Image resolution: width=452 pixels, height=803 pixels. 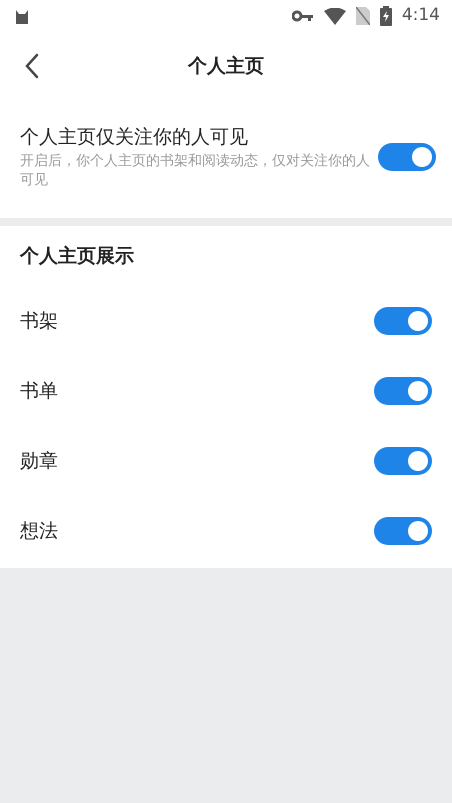 What do you see at coordinates (335, 16) in the screenshot?
I see `wifi-icon` at bounding box center [335, 16].